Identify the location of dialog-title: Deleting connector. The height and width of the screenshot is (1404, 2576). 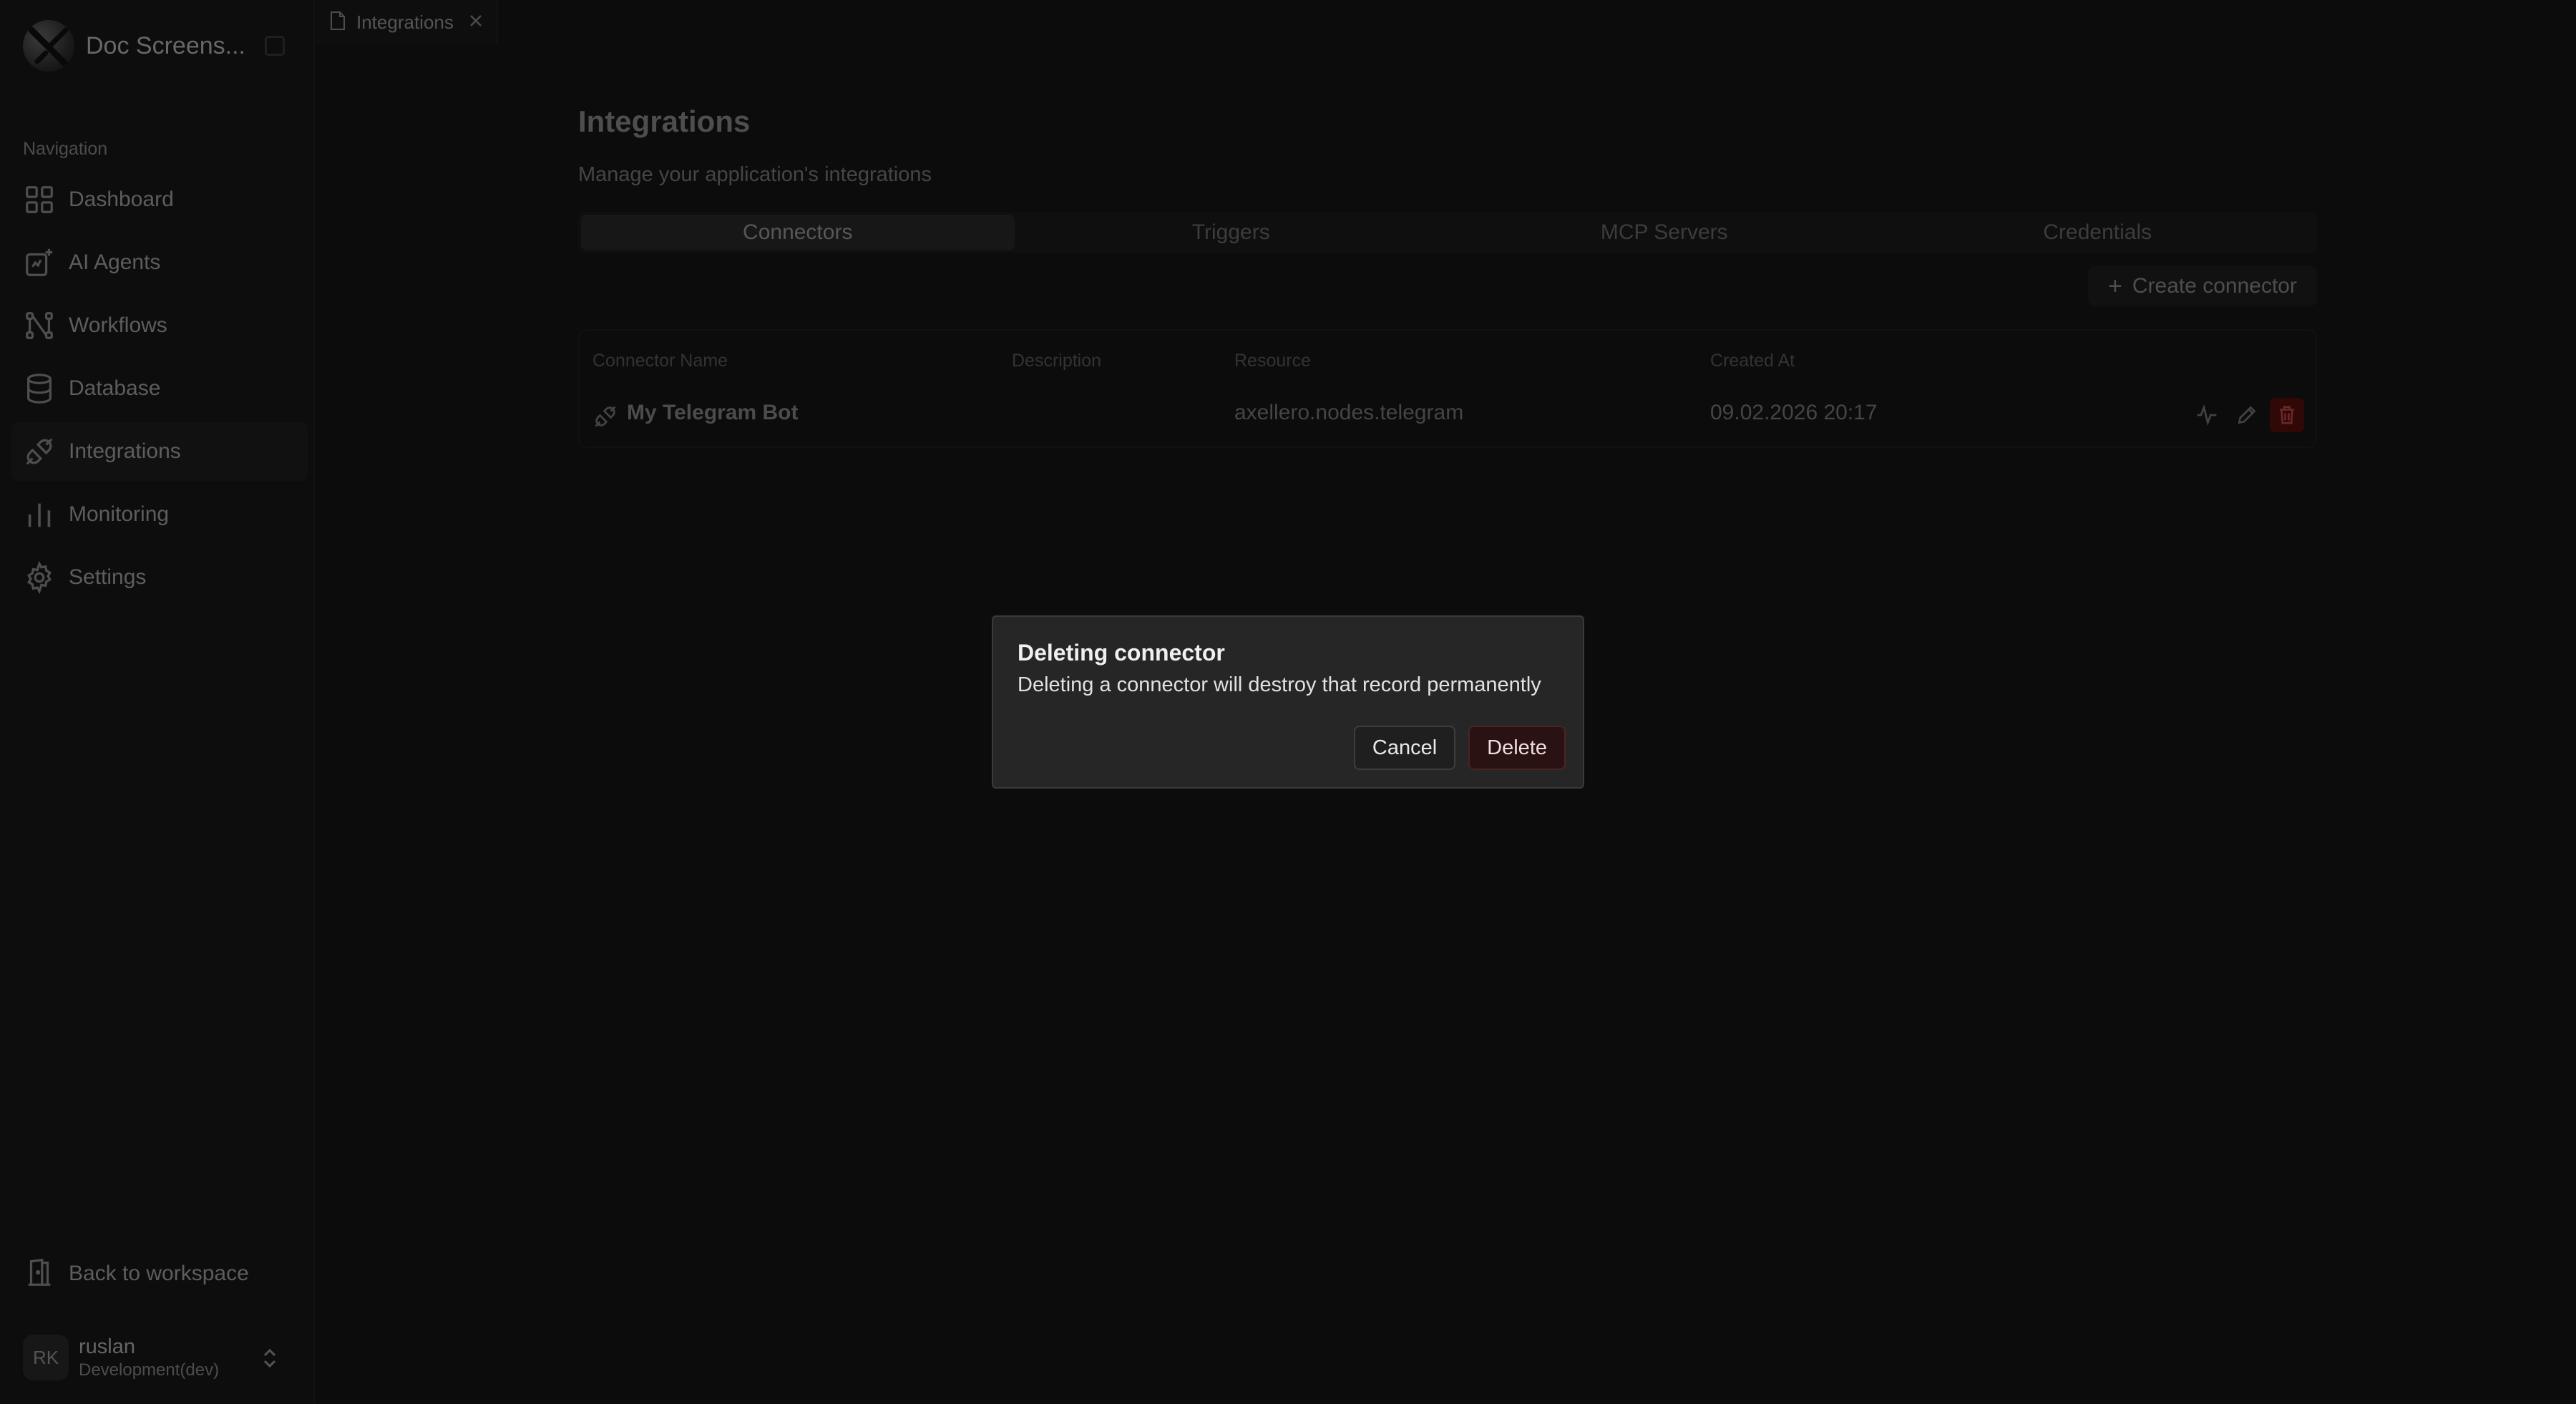
(1121, 653).